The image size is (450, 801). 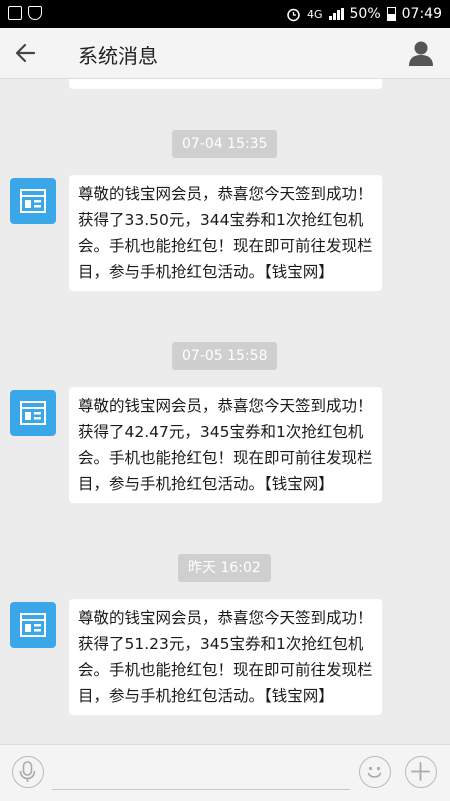 I want to click on message-timestamp: 昨天 16:02, so click(x=224, y=568).